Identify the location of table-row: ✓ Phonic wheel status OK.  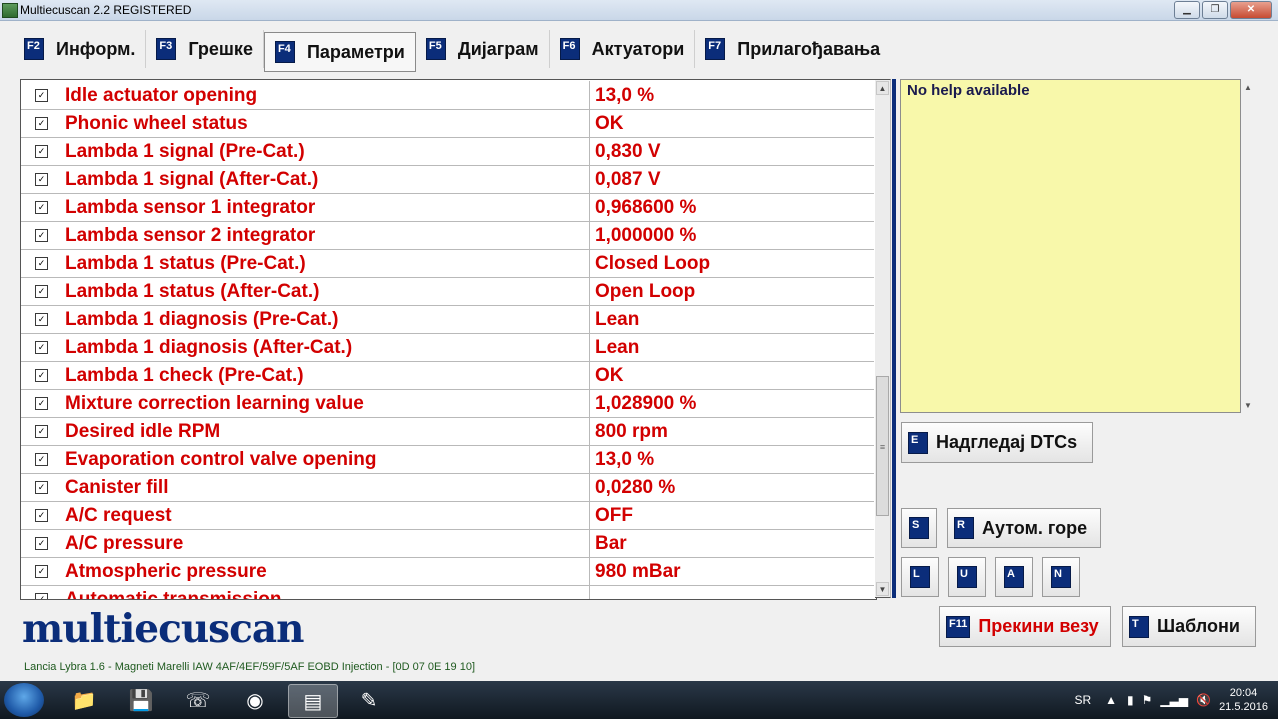
(447, 123).